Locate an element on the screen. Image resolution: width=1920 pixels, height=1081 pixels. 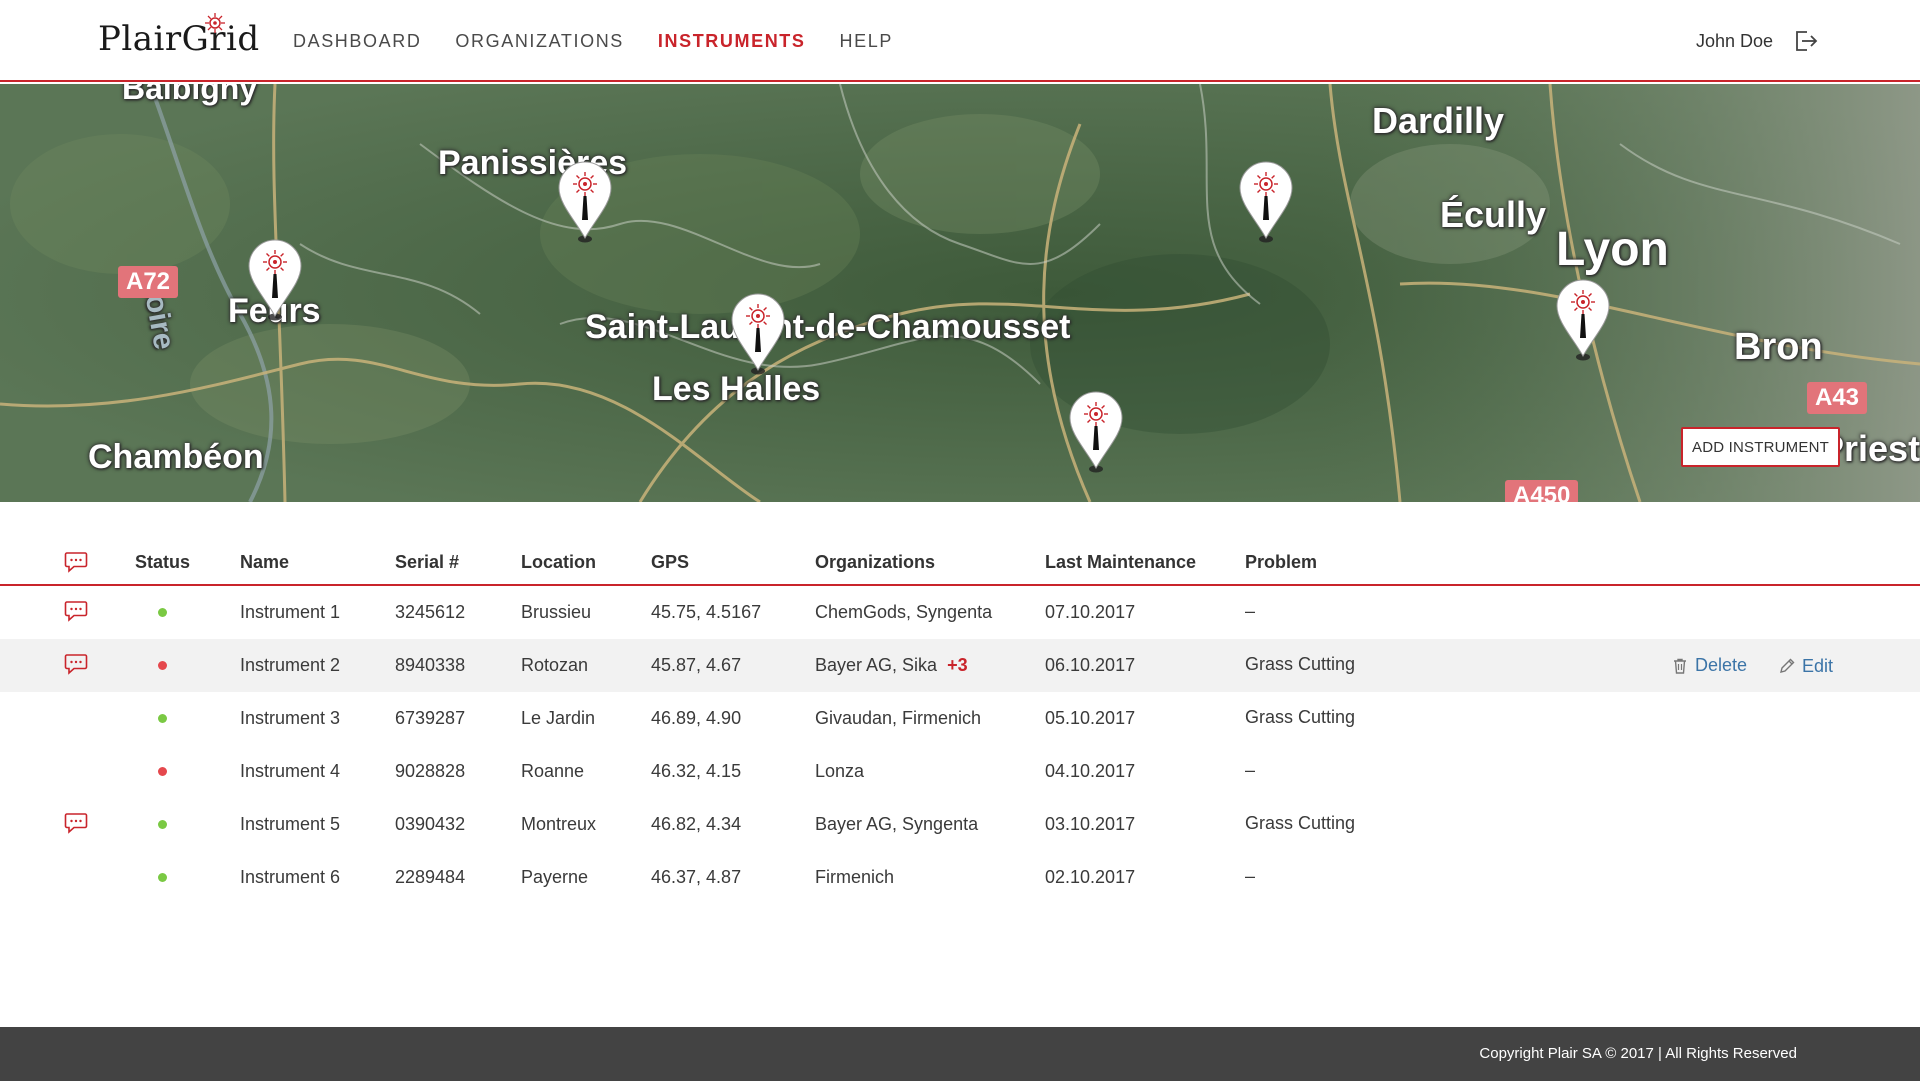
col-status: Status is located at coordinates (162, 562).